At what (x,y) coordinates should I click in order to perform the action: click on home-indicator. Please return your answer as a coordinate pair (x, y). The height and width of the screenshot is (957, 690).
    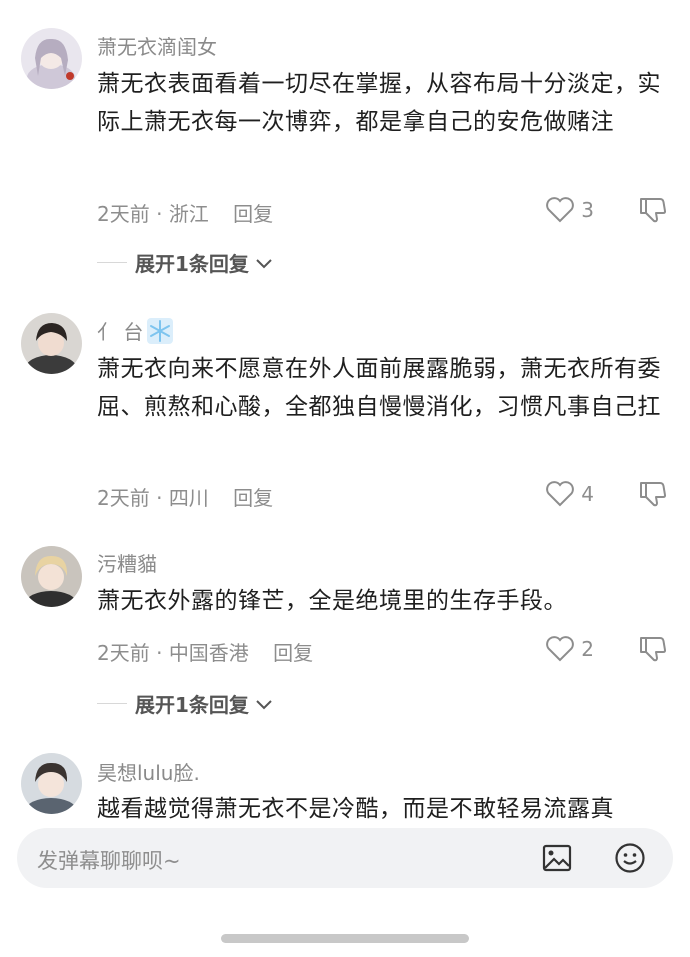
    Looking at the image, I should click on (345, 938).